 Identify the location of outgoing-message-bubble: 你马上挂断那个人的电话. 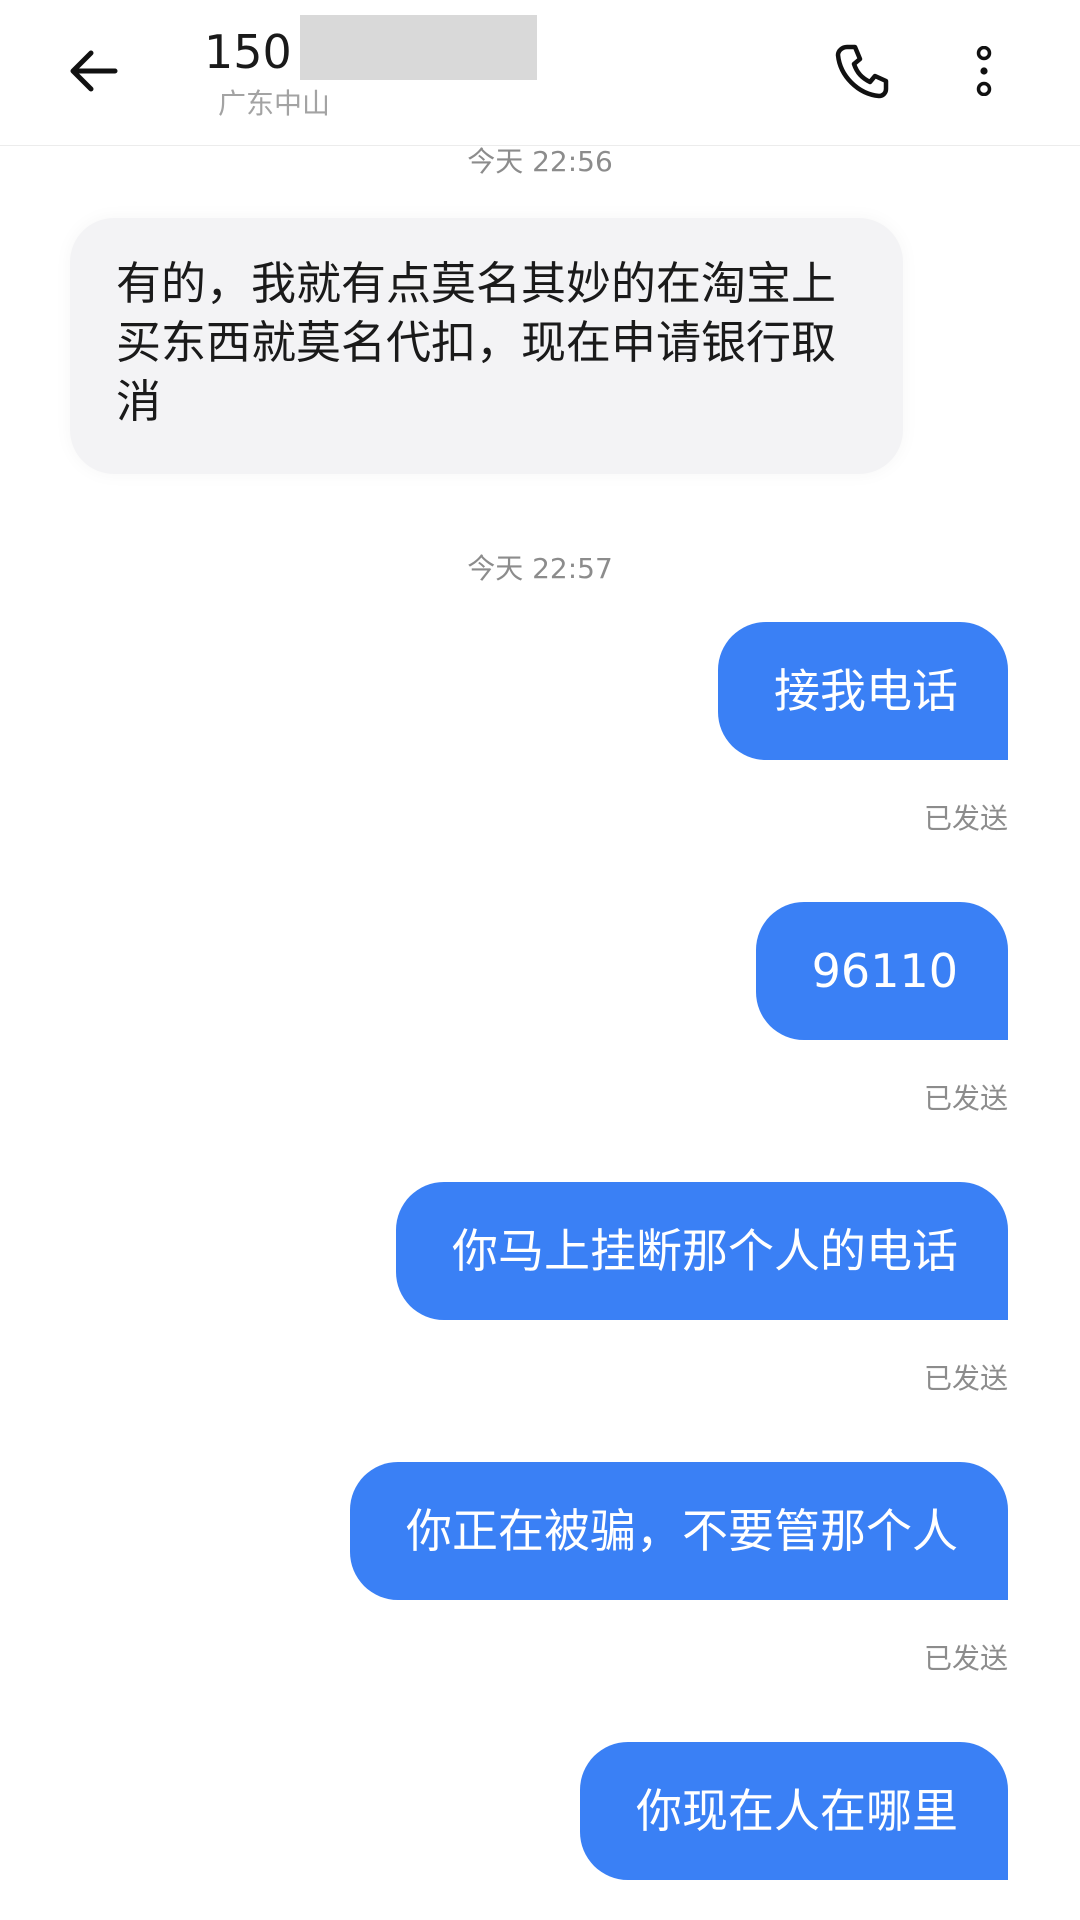
(702, 1251).